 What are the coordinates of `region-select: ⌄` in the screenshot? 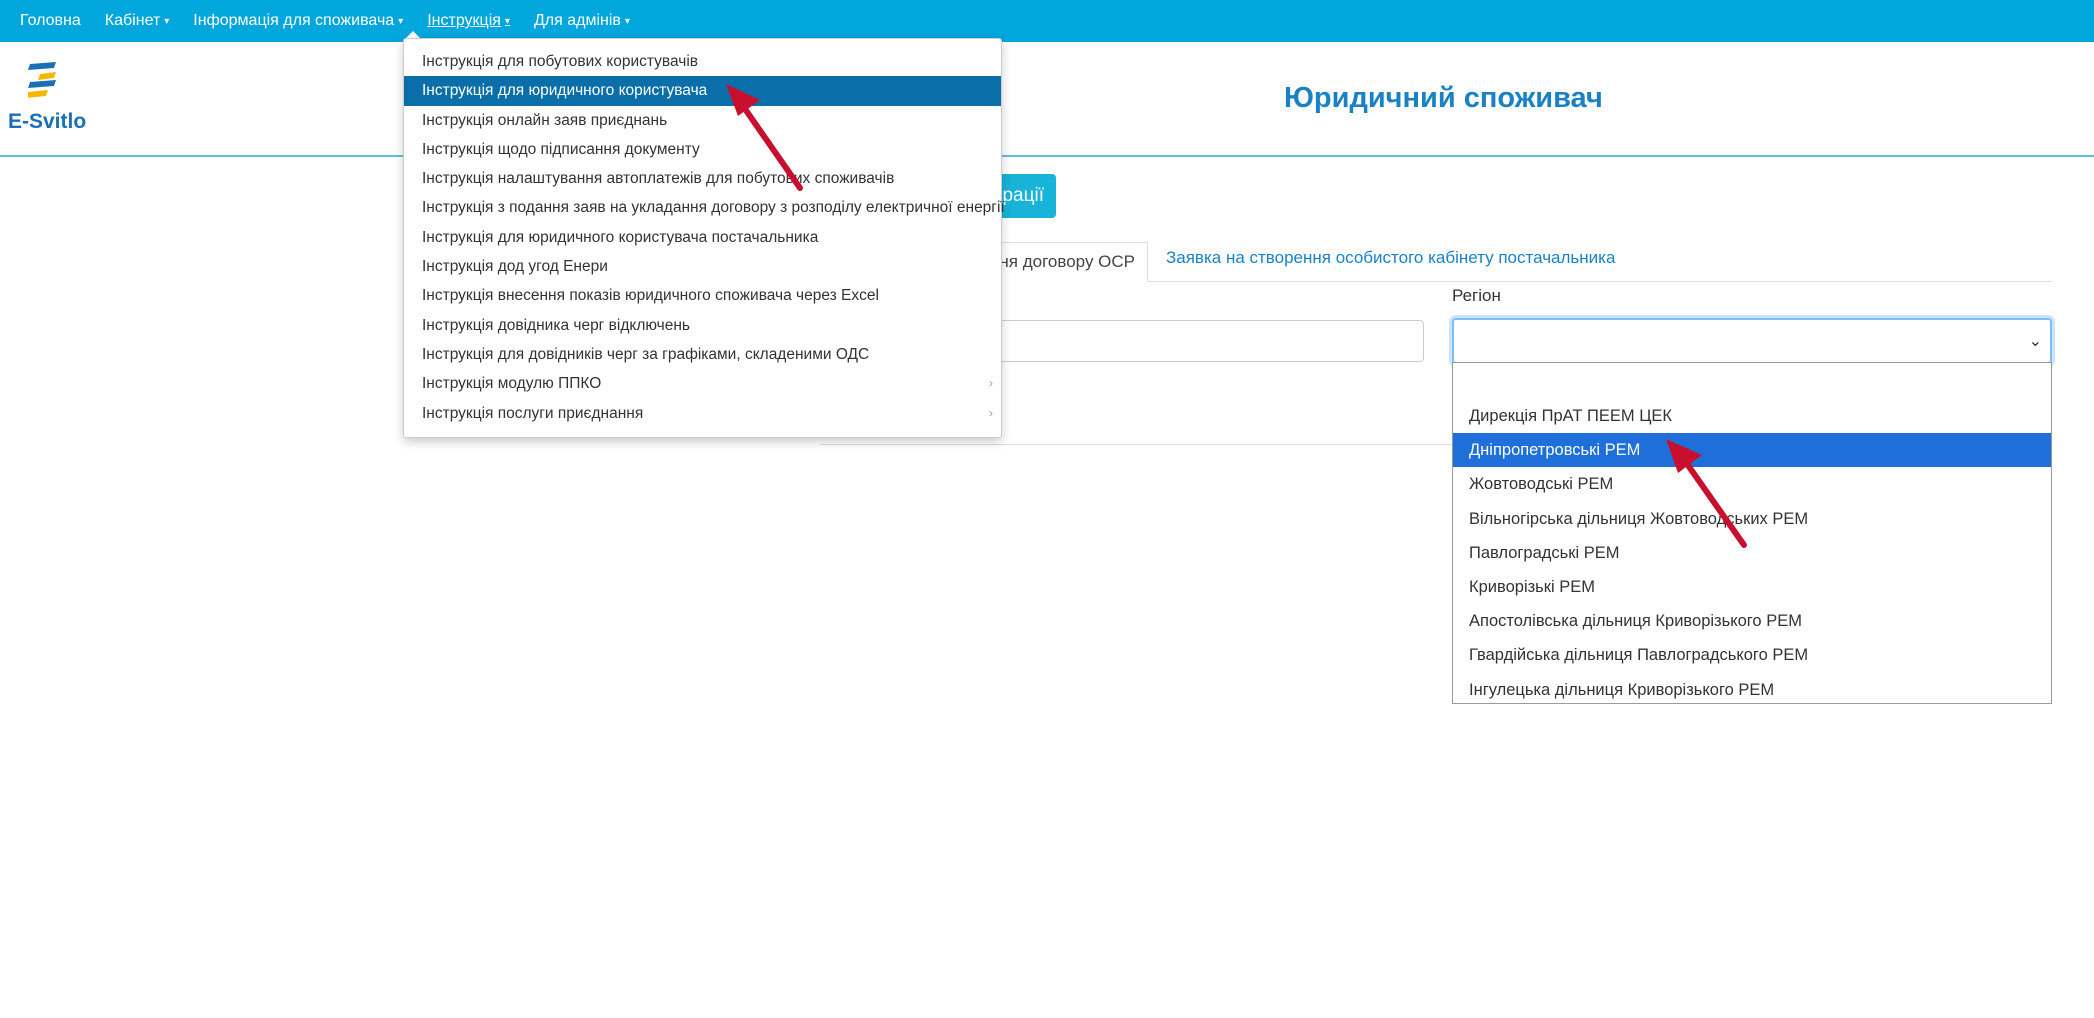 It's located at (1752, 341).